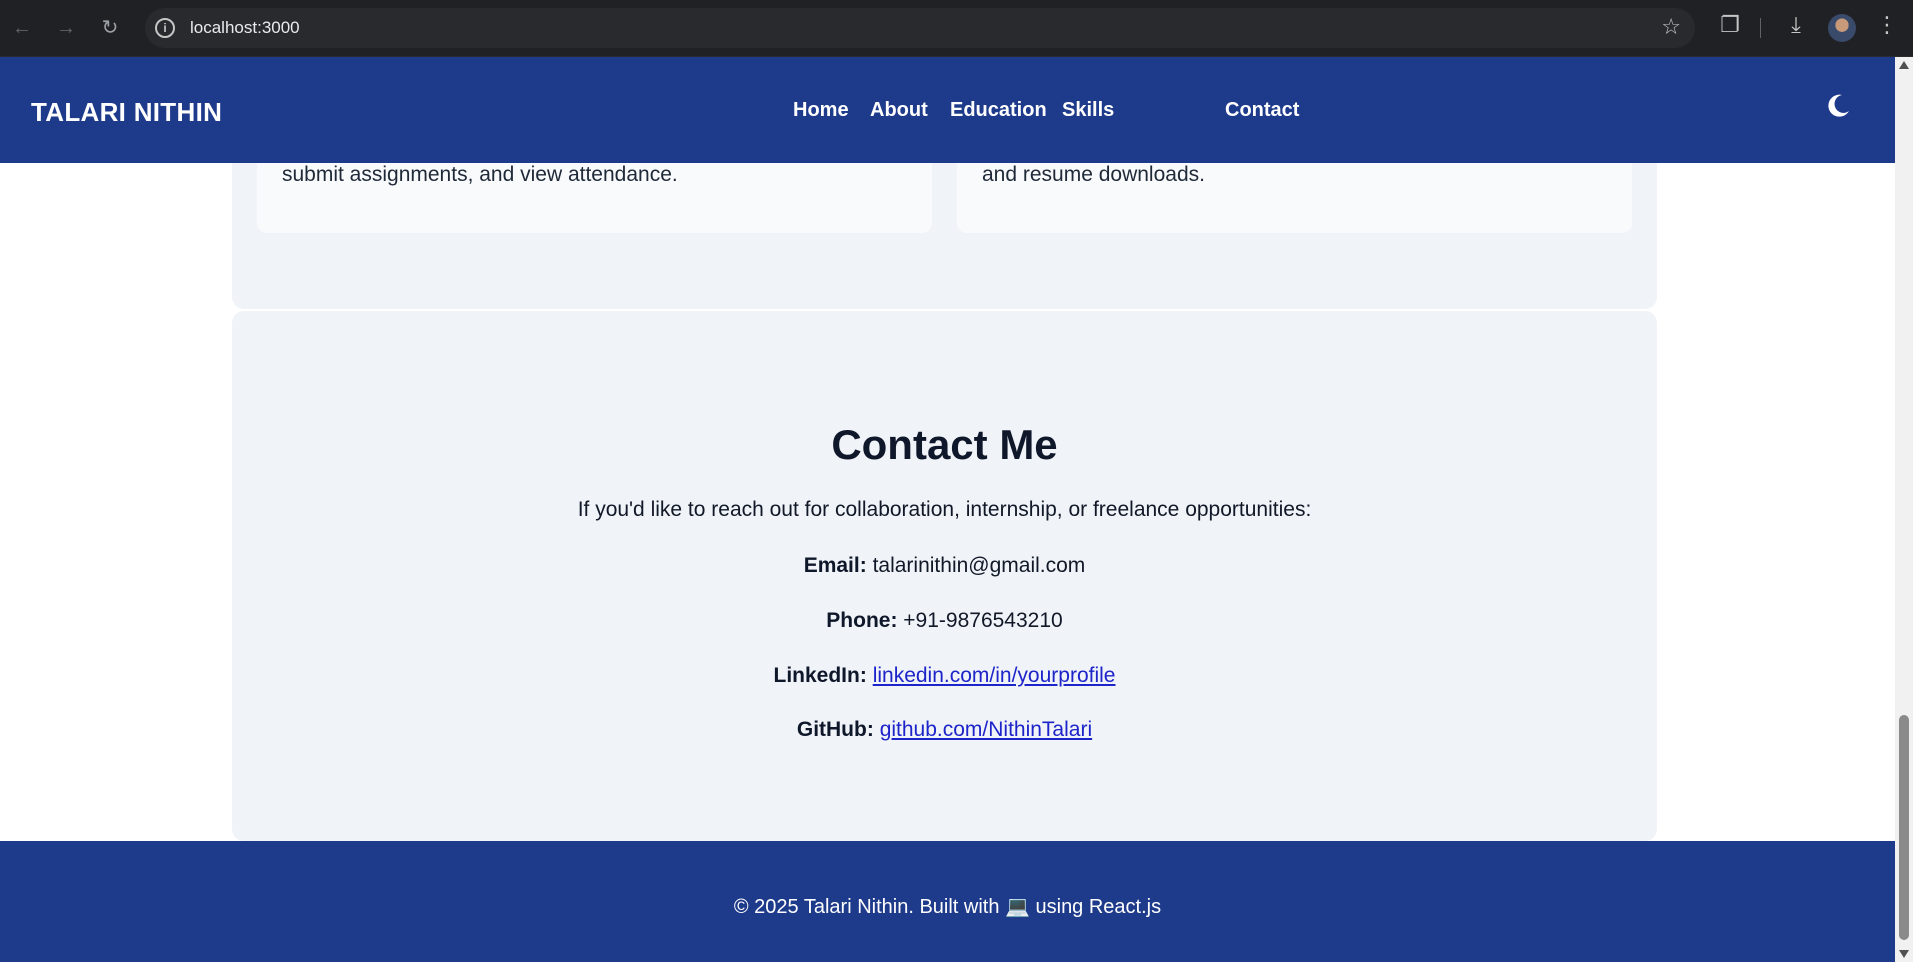  I want to click on phone-value: +91-9876543210, so click(983, 620).